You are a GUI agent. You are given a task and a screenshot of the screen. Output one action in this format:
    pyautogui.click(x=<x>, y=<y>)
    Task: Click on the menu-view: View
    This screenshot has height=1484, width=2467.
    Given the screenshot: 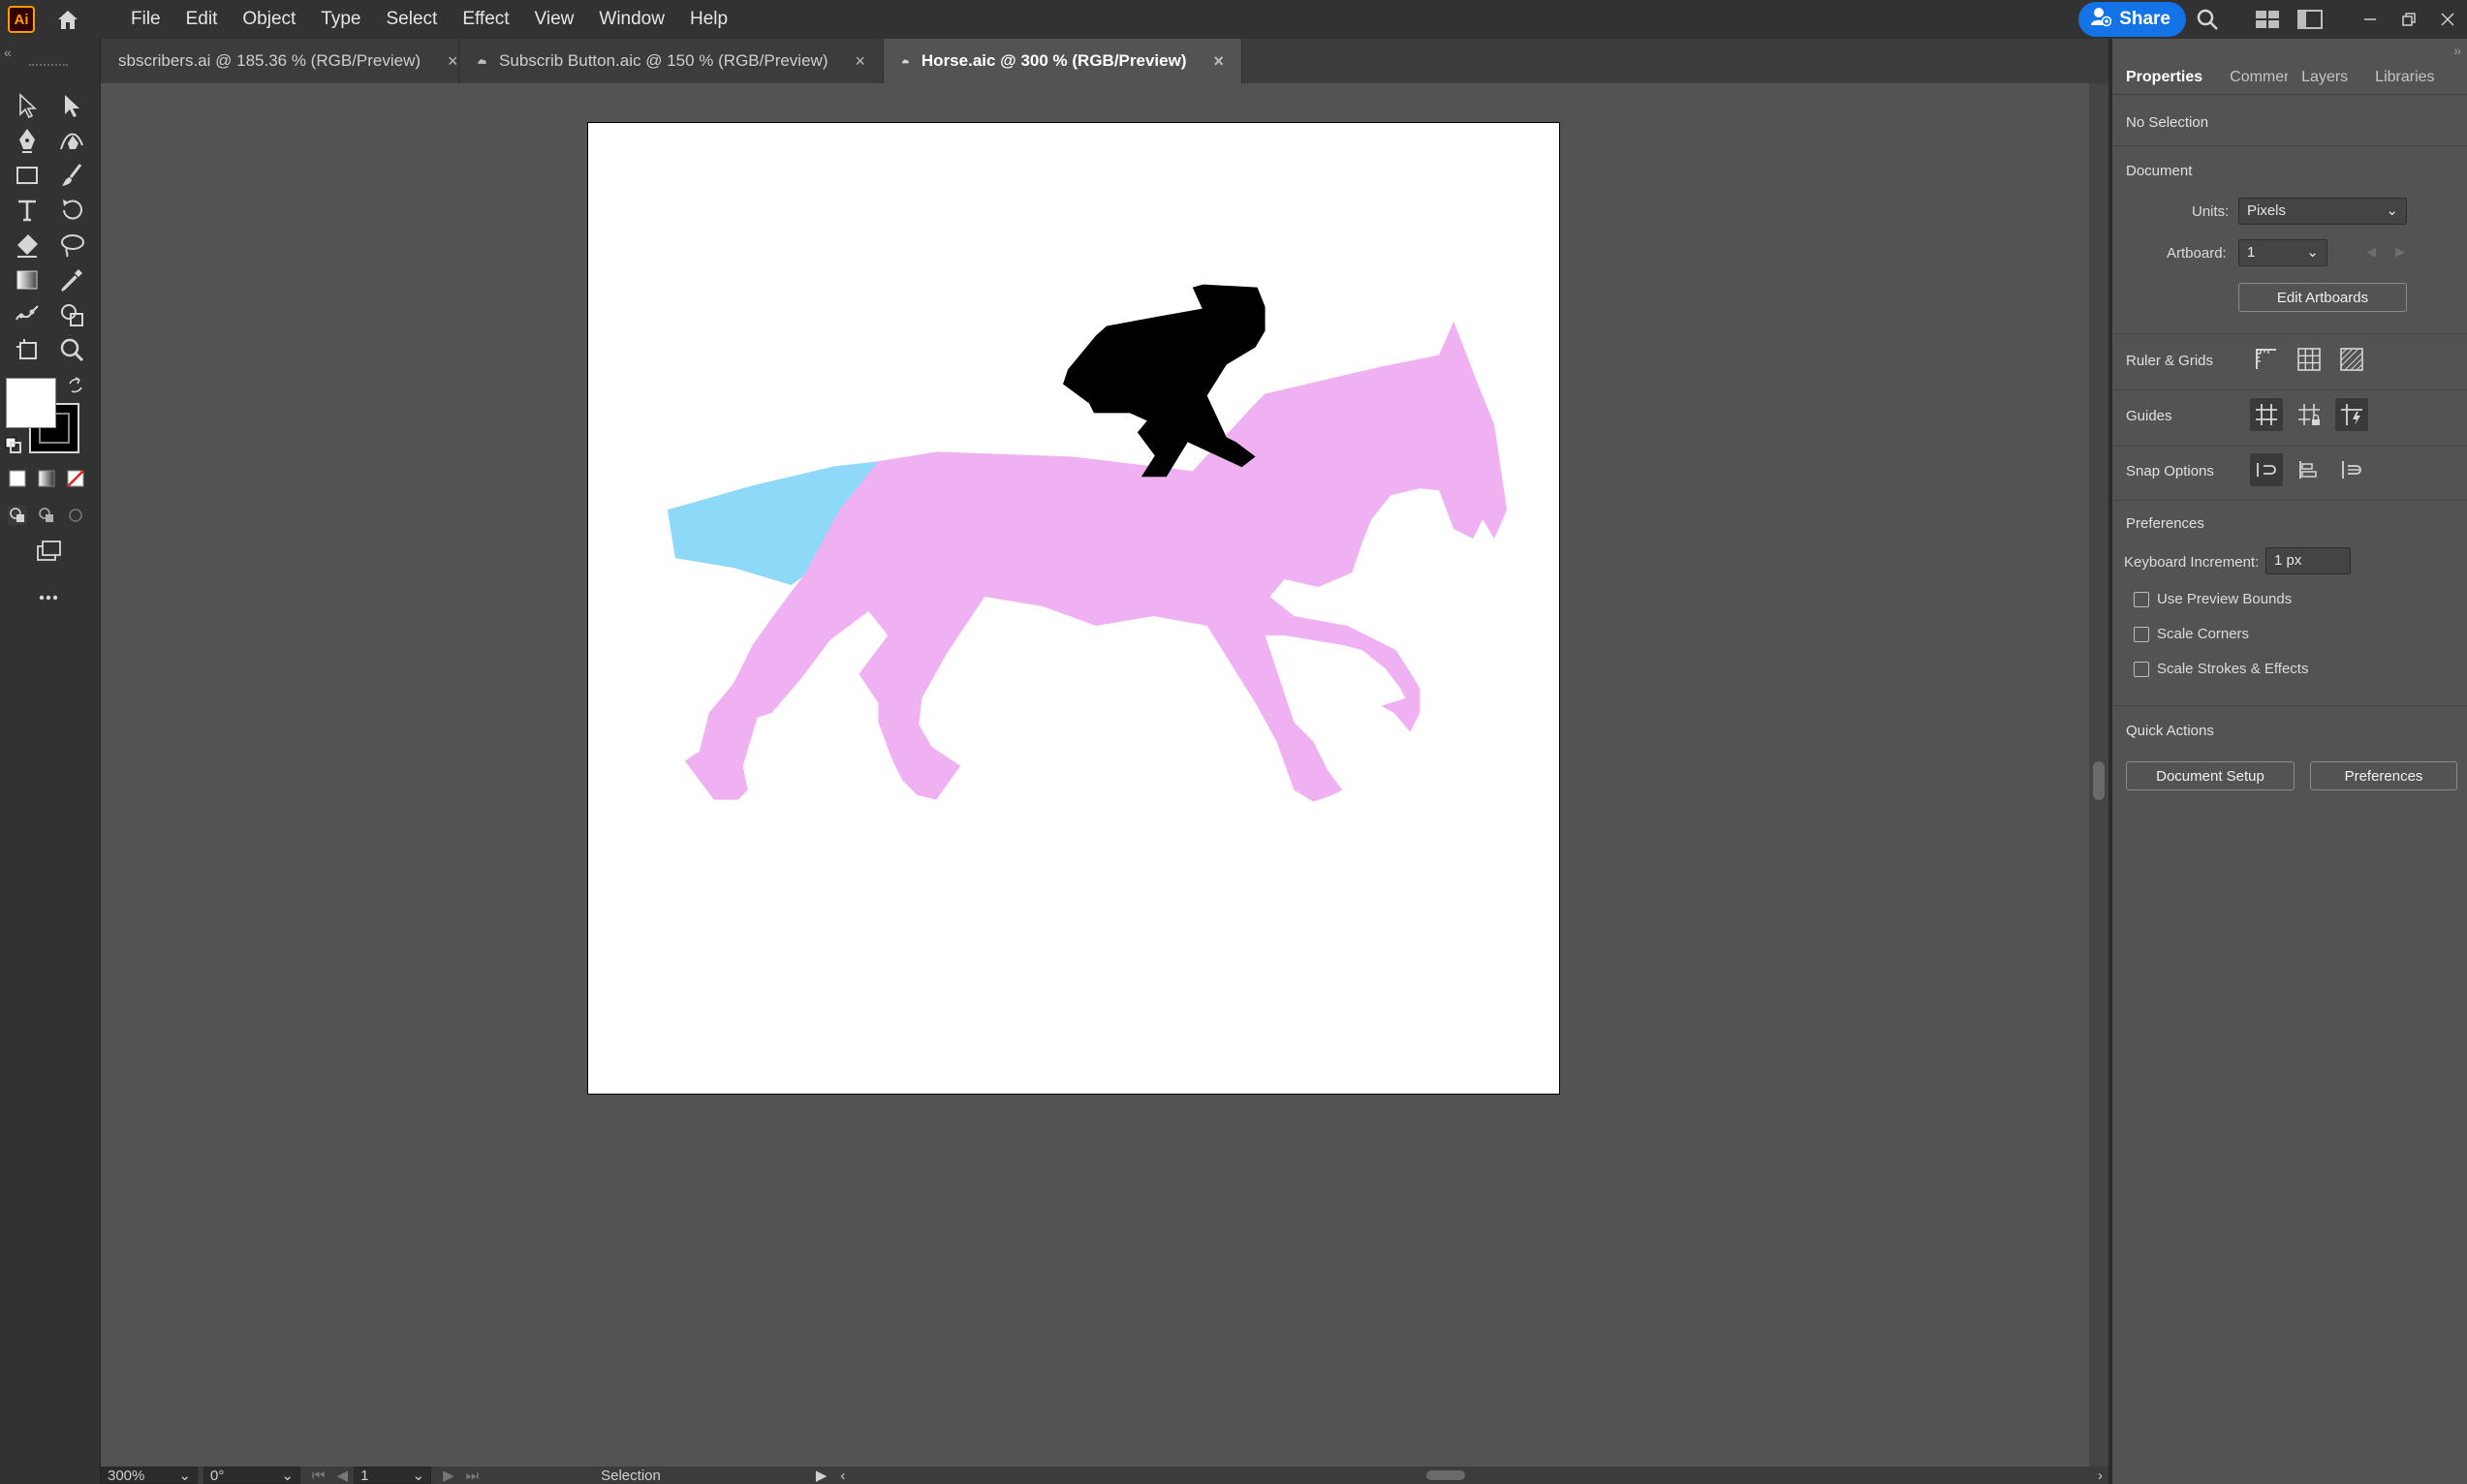 What is the action you would take?
    pyautogui.click(x=554, y=19)
    